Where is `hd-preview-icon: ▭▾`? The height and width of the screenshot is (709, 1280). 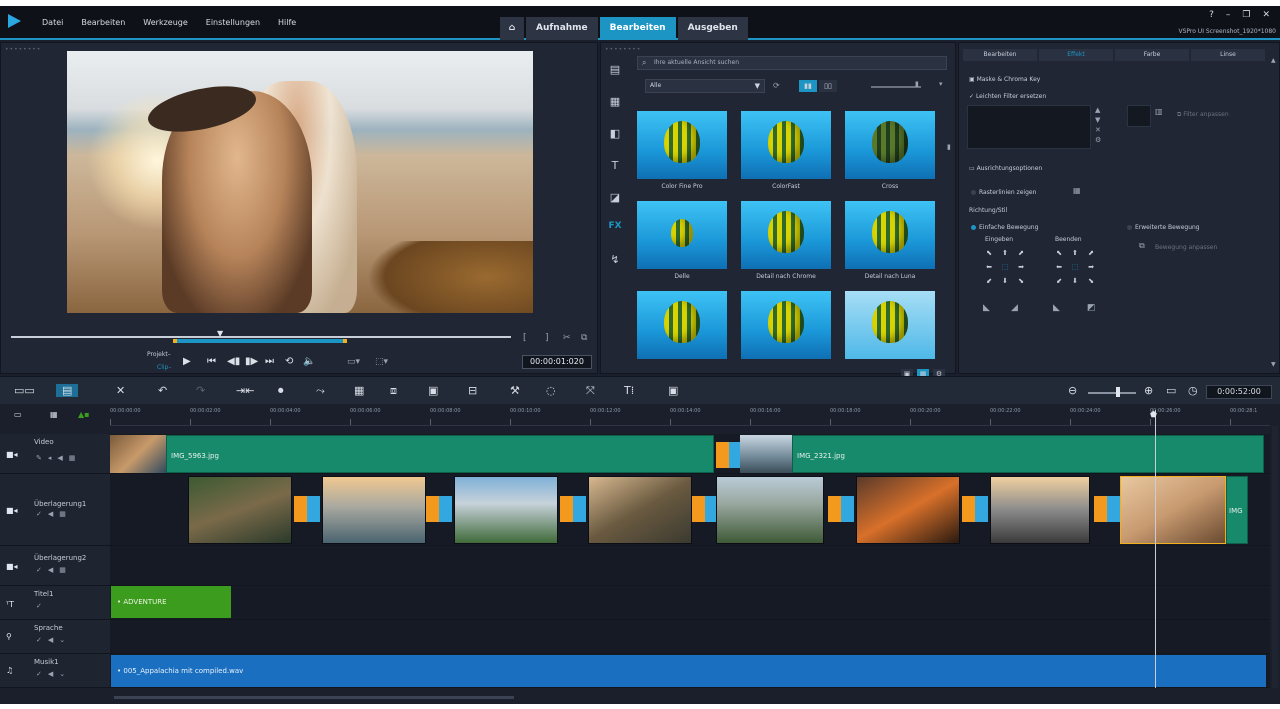 hd-preview-icon: ▭▾ is located at coordinates (353, 362).